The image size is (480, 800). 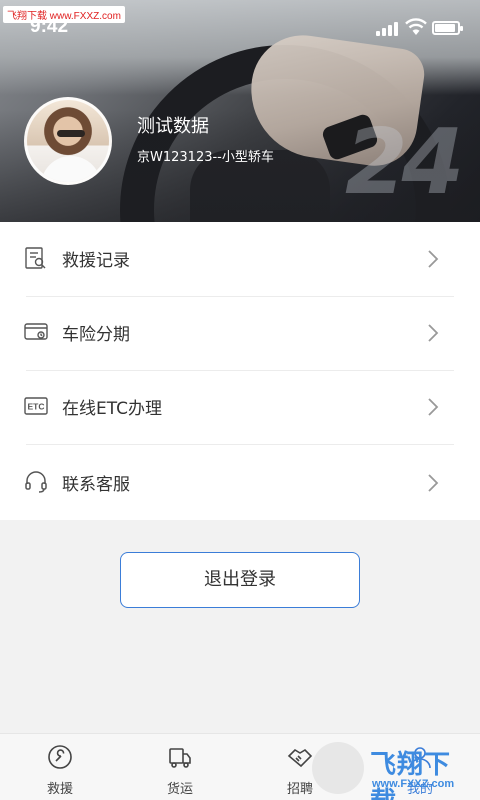 I want to click on tab-label-freight: 货运, so click(x=179, y=789).